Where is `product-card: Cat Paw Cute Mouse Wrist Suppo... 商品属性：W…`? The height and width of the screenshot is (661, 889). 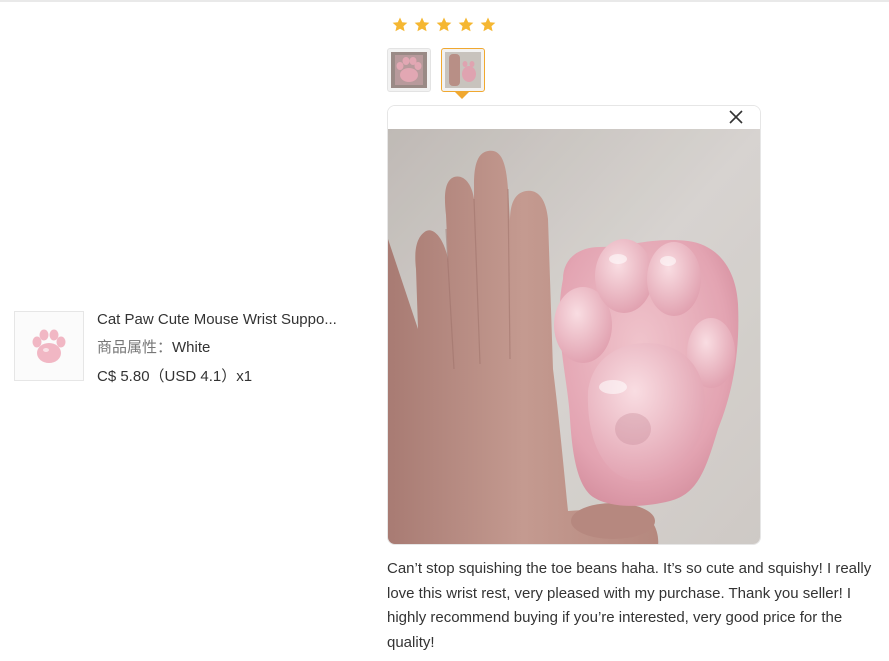
product-card: Cat Paw Cute Mouse Wrist Suppo... 商品属性：W… is located at coordinates (189, 348).